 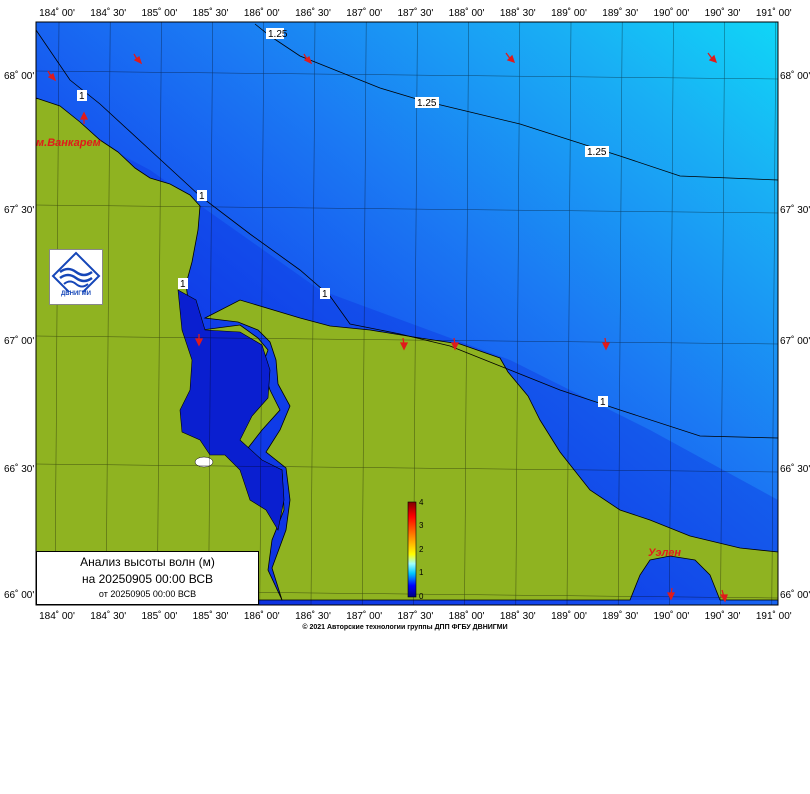 I want to click on colorbar-tick: 2, so click(x=421, y=549).